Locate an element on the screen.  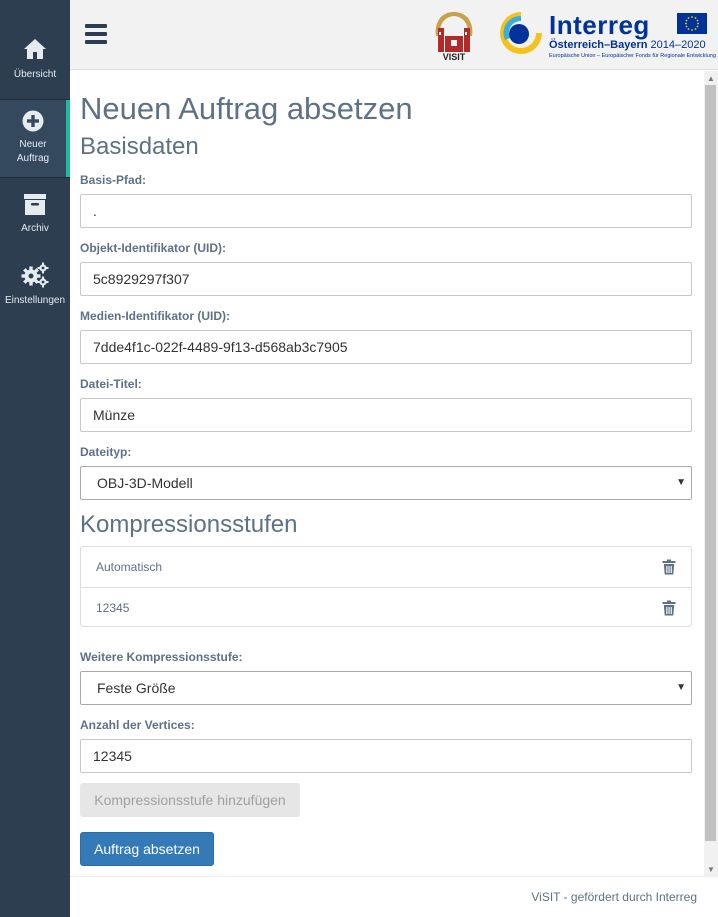
list-item: Automatisch is located at coordinates (386, 567).